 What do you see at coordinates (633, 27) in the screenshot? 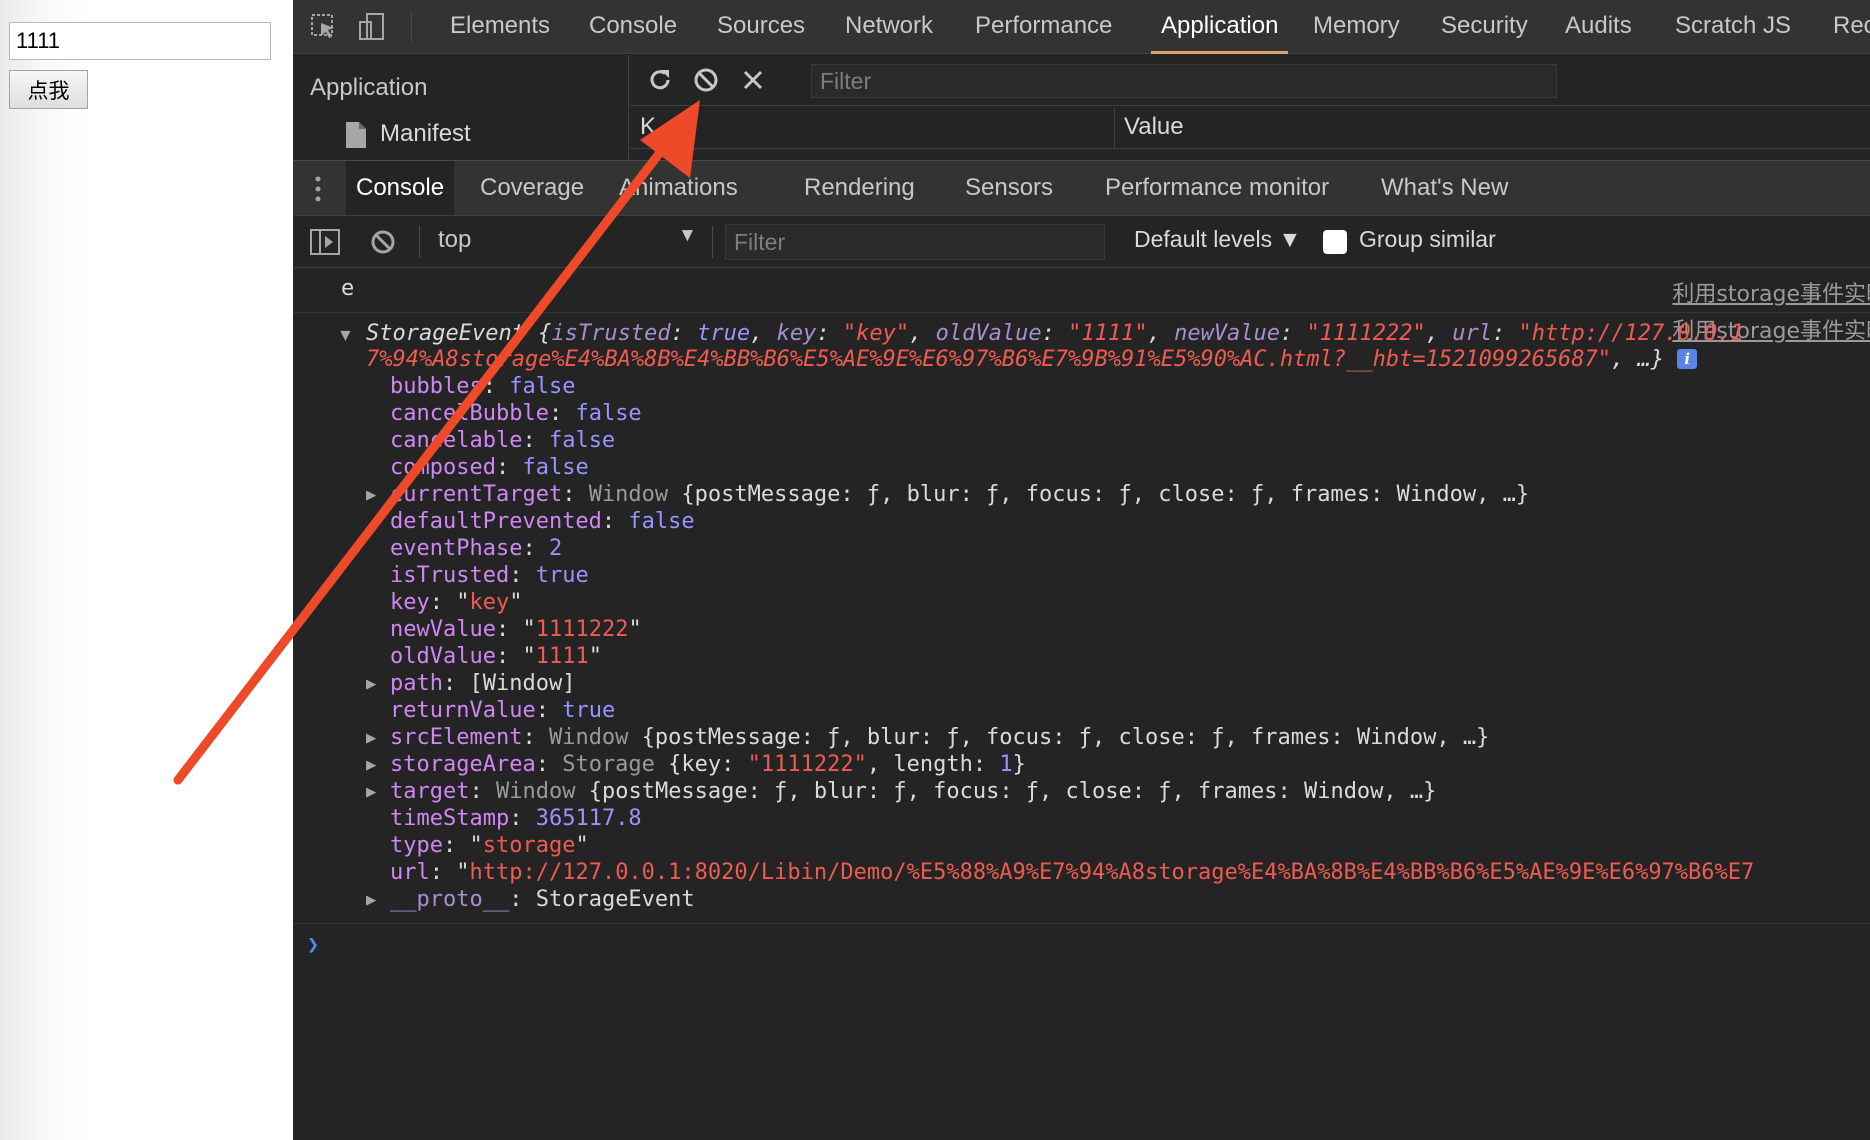
I see `tab-console: Console` at bounding box center [633, 27].